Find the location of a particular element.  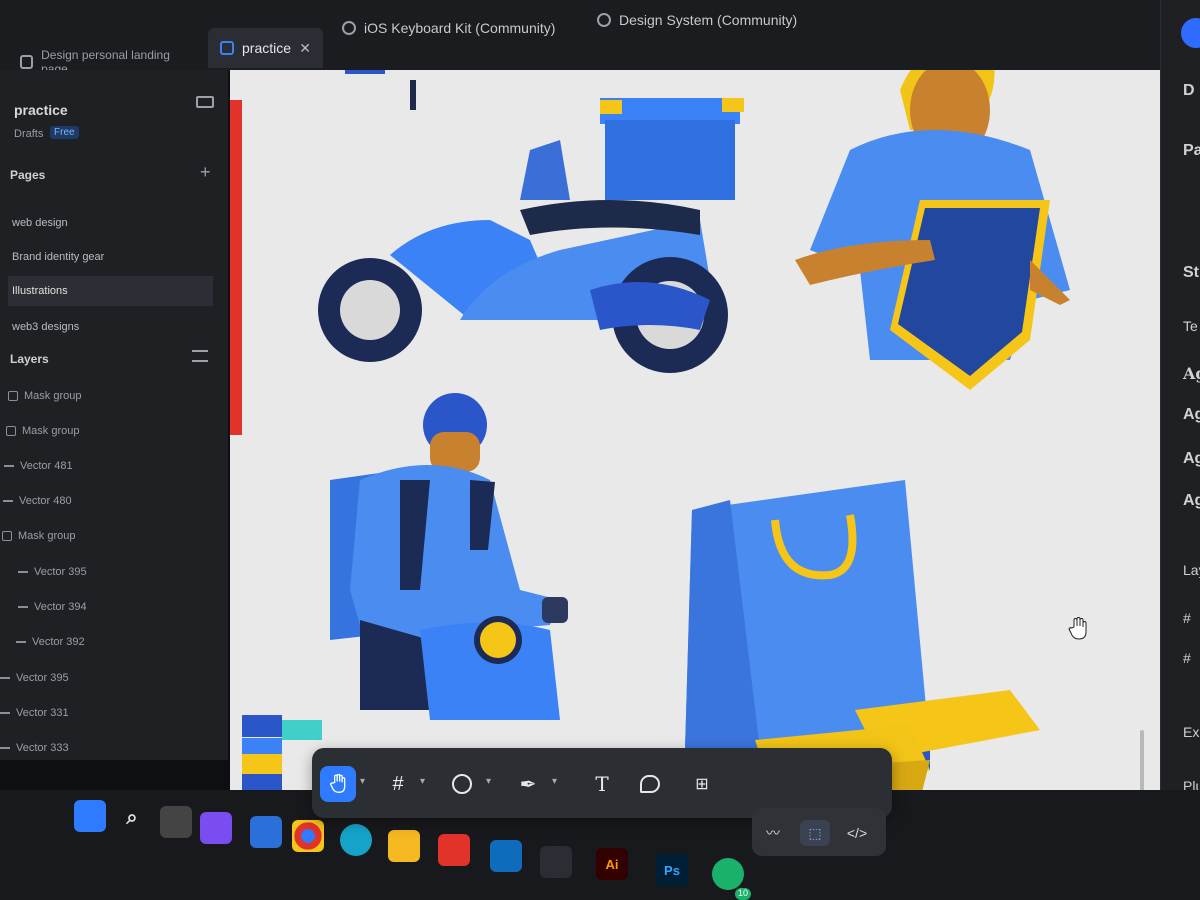

layer-item: Vector 333 is located at coordinates (34, 748).